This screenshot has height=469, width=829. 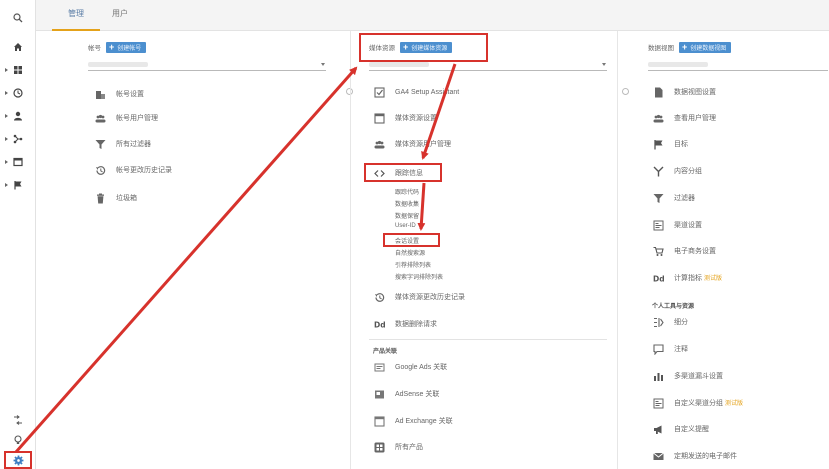 What do you see at coordinates (670, 322) in the screenshot?
I see `segments-item: 细分` at bounding box center [670, 322].